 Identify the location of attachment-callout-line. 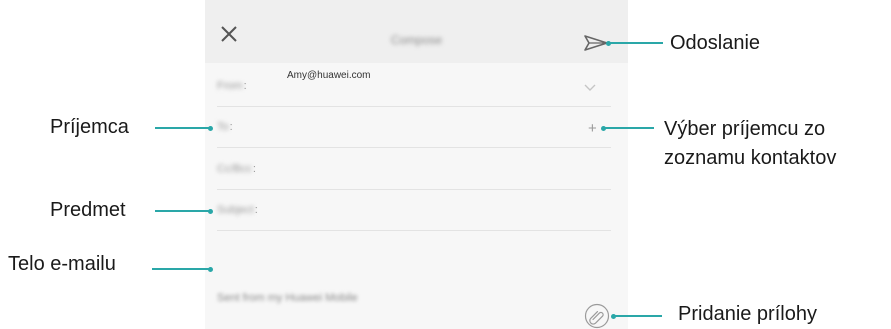
(638, 316).